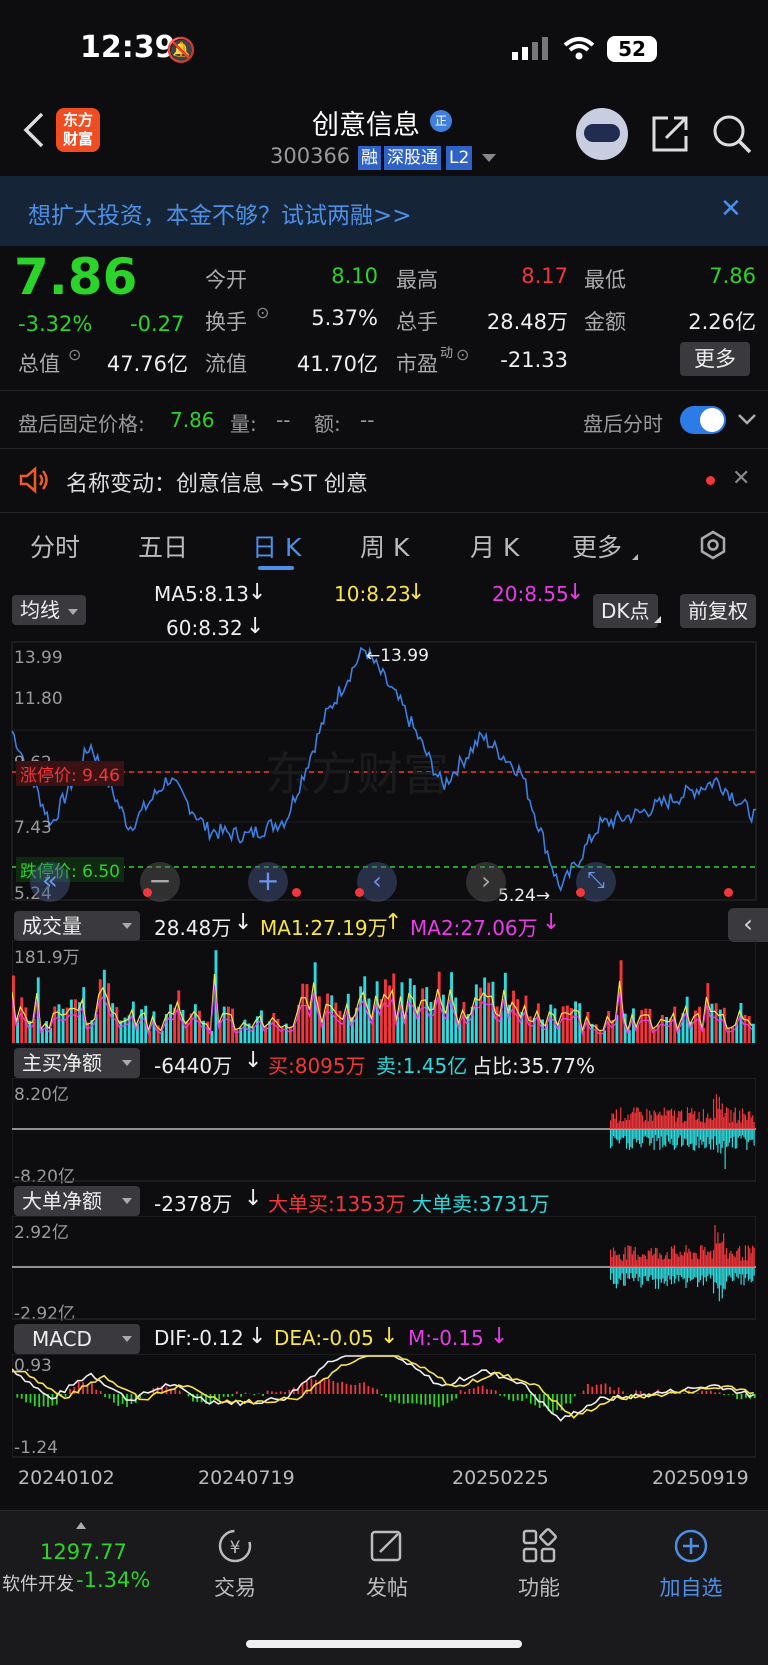 The width and height of the screenshot is (768, 1665). What do you see at coordinates (691, 1565) in the screenshot?
I see `nav-add-watchlist: 加自选` at bounding box center [691, 1565].